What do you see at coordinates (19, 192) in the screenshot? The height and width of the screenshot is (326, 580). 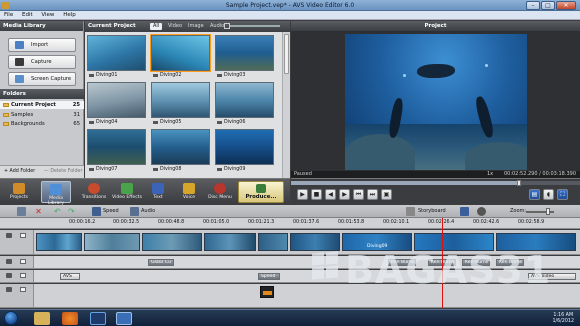 I see `projects-button: Projects` at bounding box center [19, 192].